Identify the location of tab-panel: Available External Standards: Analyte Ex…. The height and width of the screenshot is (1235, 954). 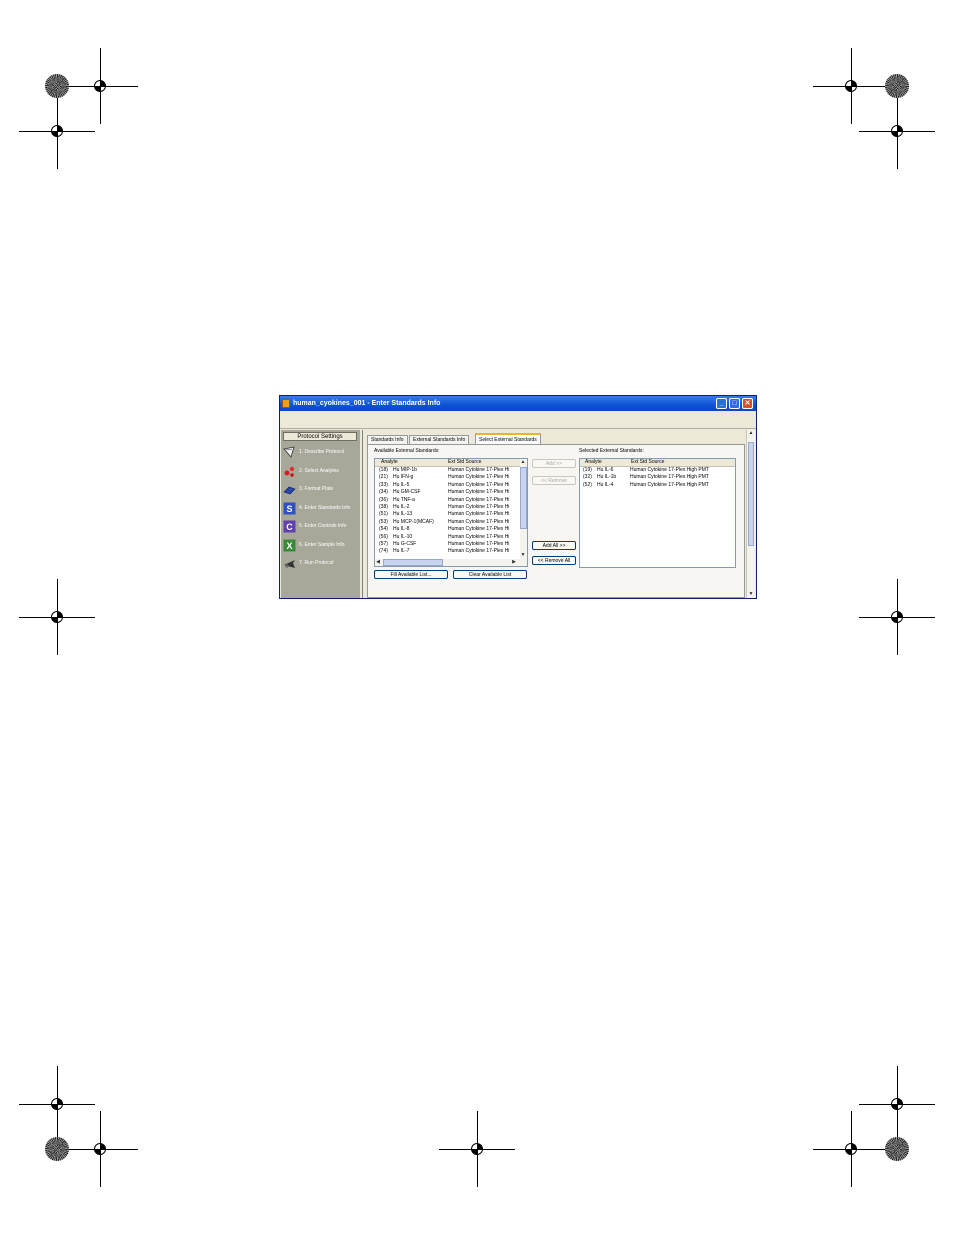
(556, 521).